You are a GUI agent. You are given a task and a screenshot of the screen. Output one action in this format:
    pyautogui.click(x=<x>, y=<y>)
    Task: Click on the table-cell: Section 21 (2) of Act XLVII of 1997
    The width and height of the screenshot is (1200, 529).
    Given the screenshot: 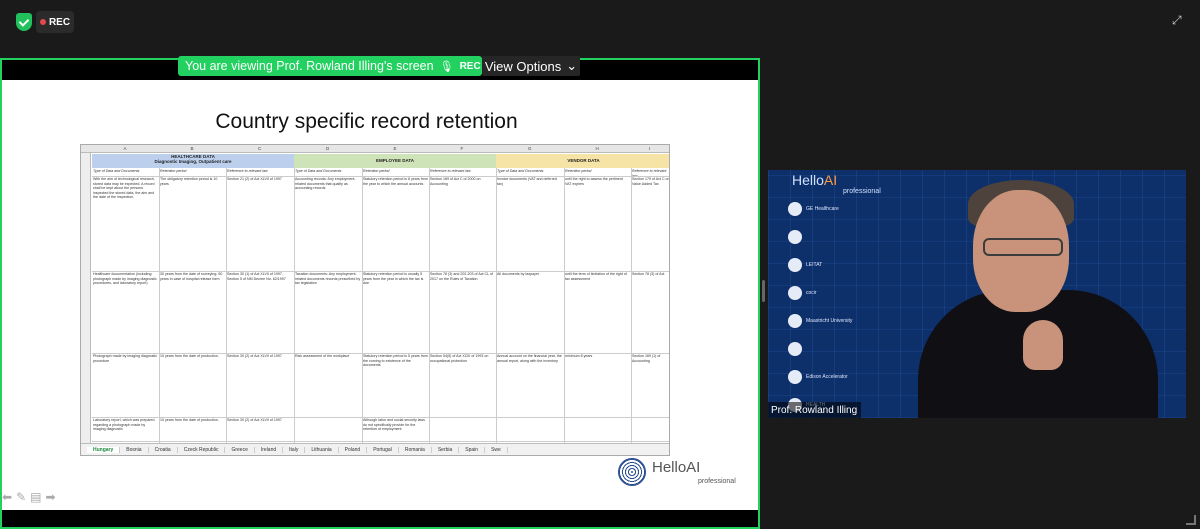 What is the action you would take?
    pyautogui.click(x=254, y=179)
    